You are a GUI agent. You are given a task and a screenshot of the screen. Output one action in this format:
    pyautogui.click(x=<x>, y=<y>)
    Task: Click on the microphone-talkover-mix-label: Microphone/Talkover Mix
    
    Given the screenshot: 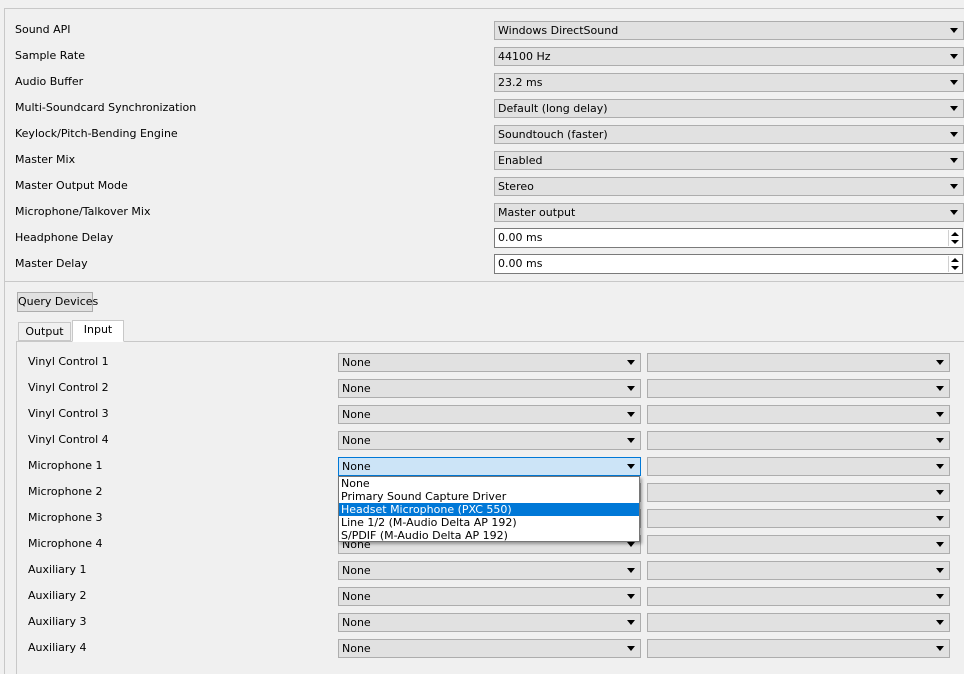 What is the action you would take?
    pyautogui.click(x=83, y=211)
    